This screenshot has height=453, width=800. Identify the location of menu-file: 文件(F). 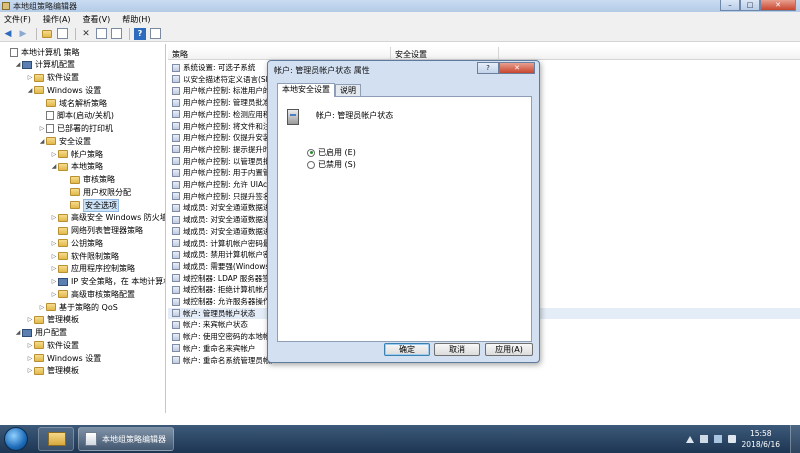
(17, 19).